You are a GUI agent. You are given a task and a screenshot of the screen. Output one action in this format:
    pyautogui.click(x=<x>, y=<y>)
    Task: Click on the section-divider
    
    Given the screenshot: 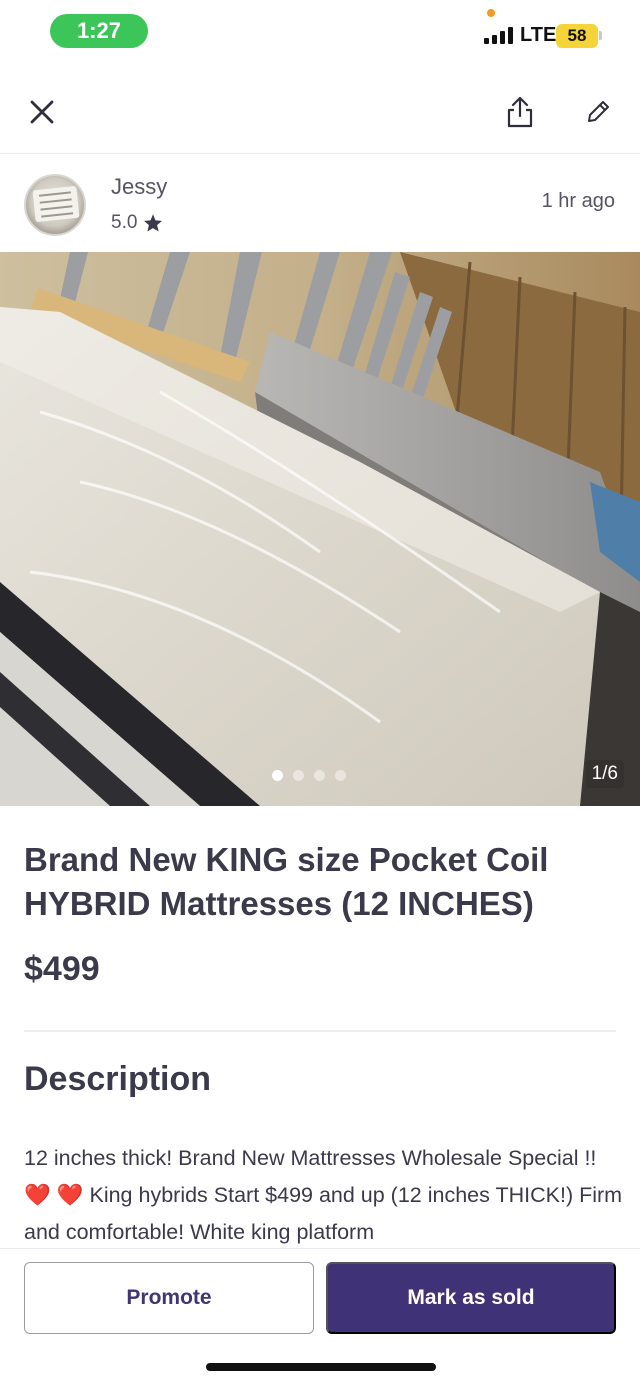 What is the action you would take?
    pyautogui.click(x=320, y=1031)
    